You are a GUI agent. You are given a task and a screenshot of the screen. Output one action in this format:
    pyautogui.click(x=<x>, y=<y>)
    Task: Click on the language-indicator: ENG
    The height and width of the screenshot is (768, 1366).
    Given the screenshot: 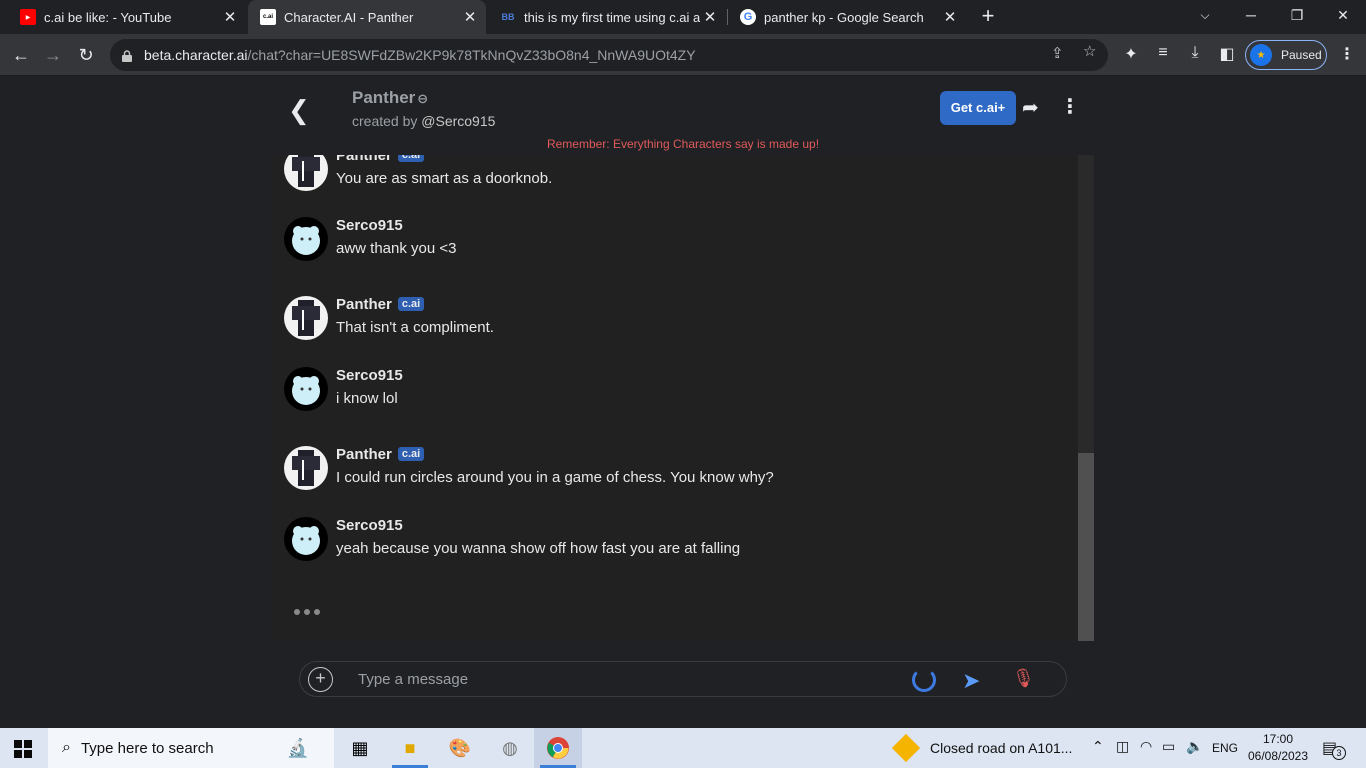 What is the action you would take?
    pyautogui.click(x=1225, y=748)
    